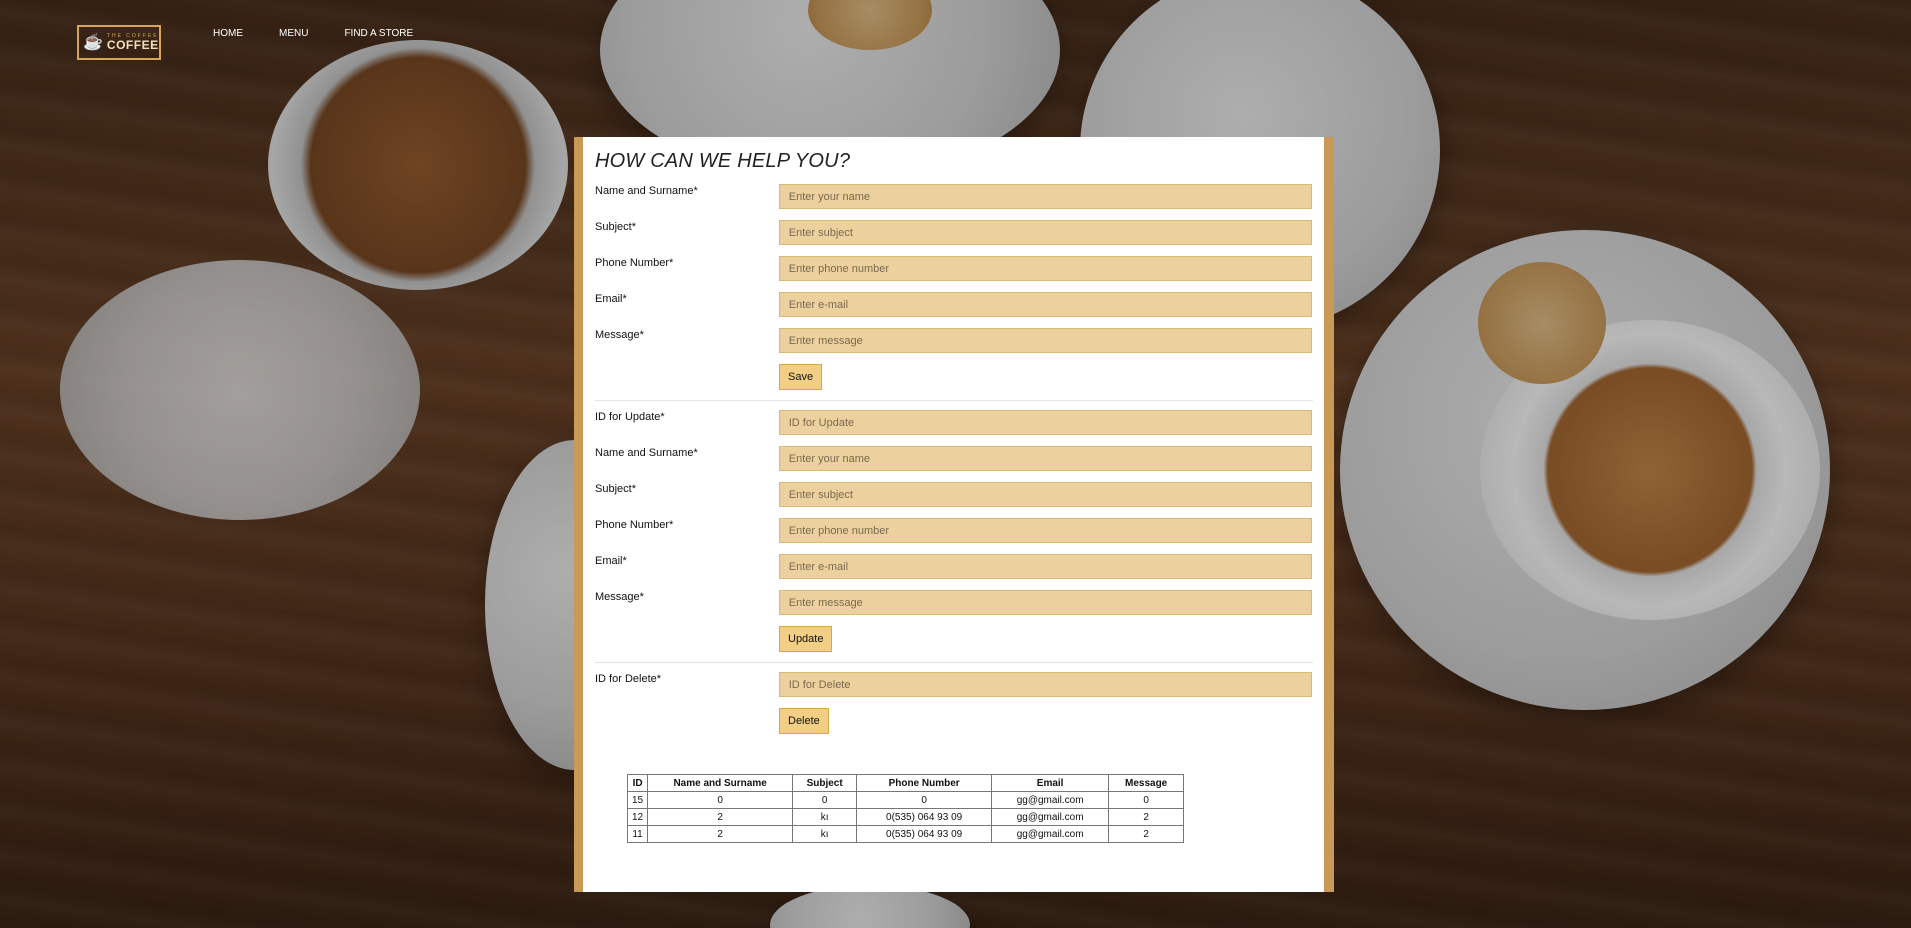 This screenshot has width=1911, height=928. Describe the element at coordinates (804, 721) in the screenshot. I see `delete-button: Delete` at that location.